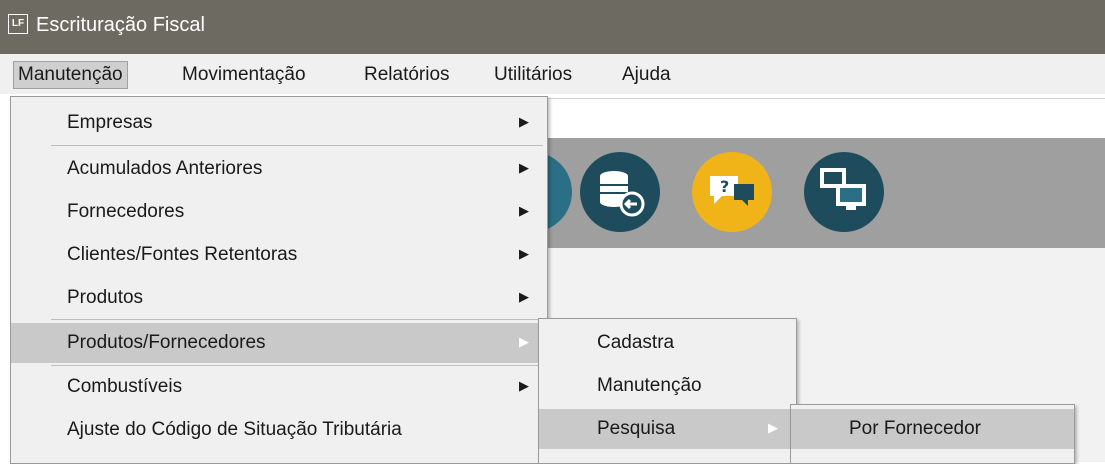 The width and height of the screenshot is (1105, 464). Describe the element at coordinates (279, 387) in the screenshot. I see `menu-item-combustiveis: Combustíveis ▶` at that location.